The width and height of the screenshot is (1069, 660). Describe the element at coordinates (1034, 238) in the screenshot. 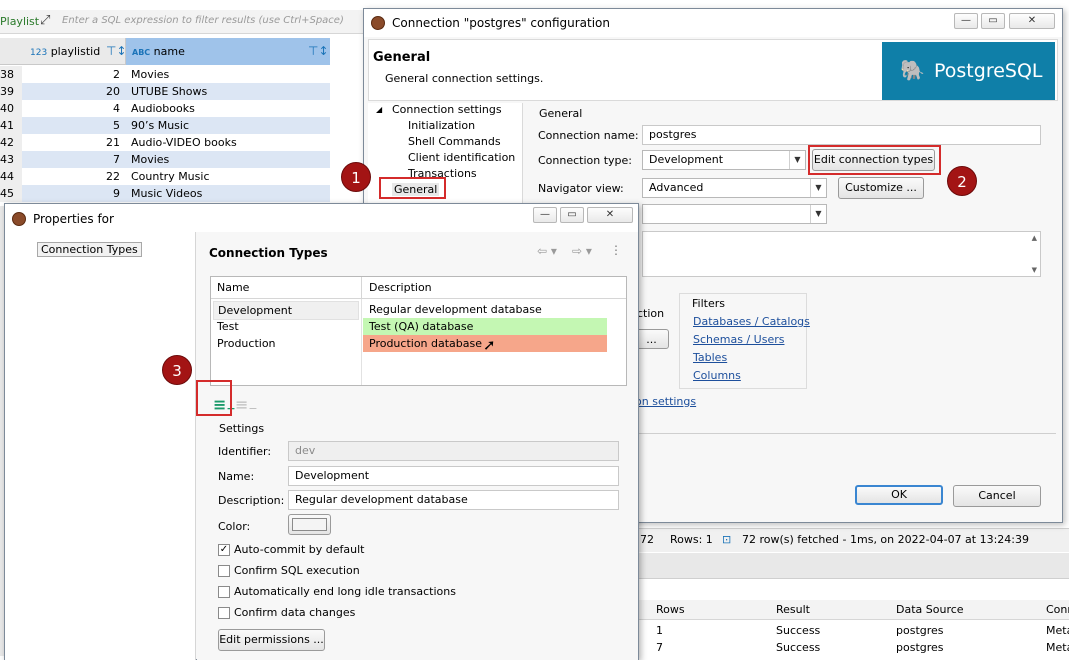

I see `scroll-up-icon: ▲` at that location.